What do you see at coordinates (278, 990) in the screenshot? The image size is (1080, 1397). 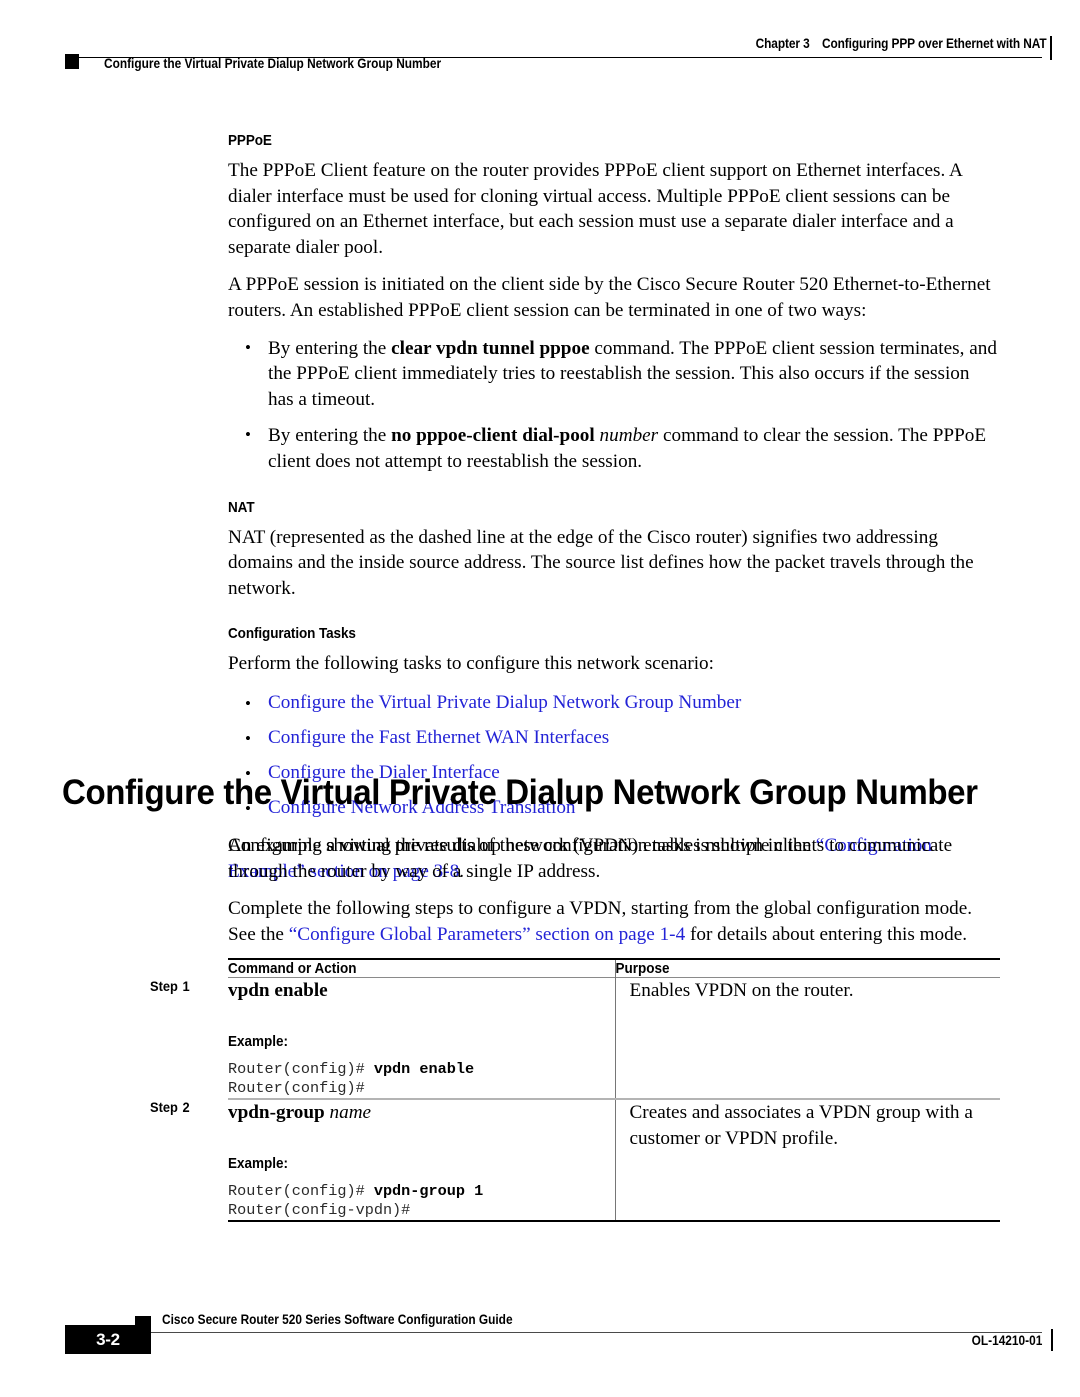 I see `command-text: vpdn enable` at bounding box center [278, 990].